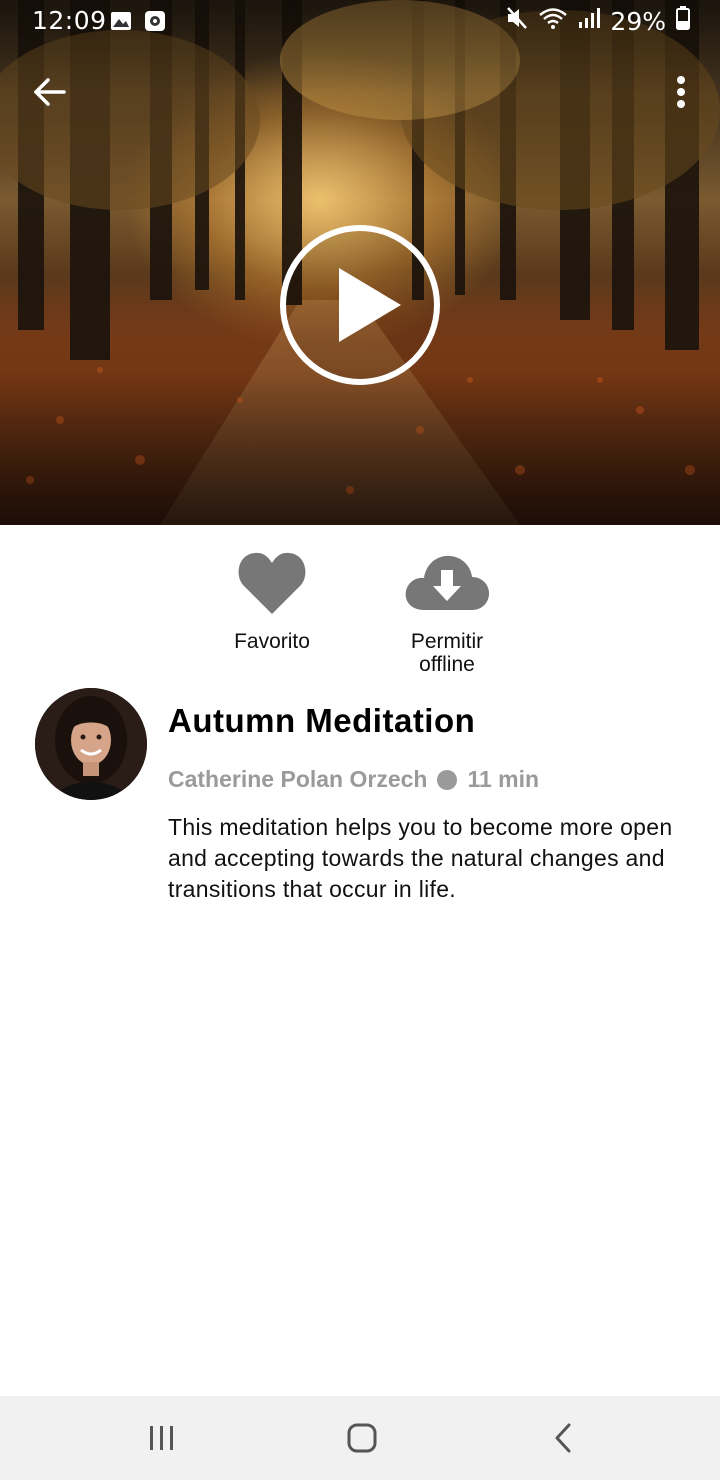 The height and width of the screenshot is (1480, 720). I want to click on offline-label-line1: Permitir, so click(447, 641).